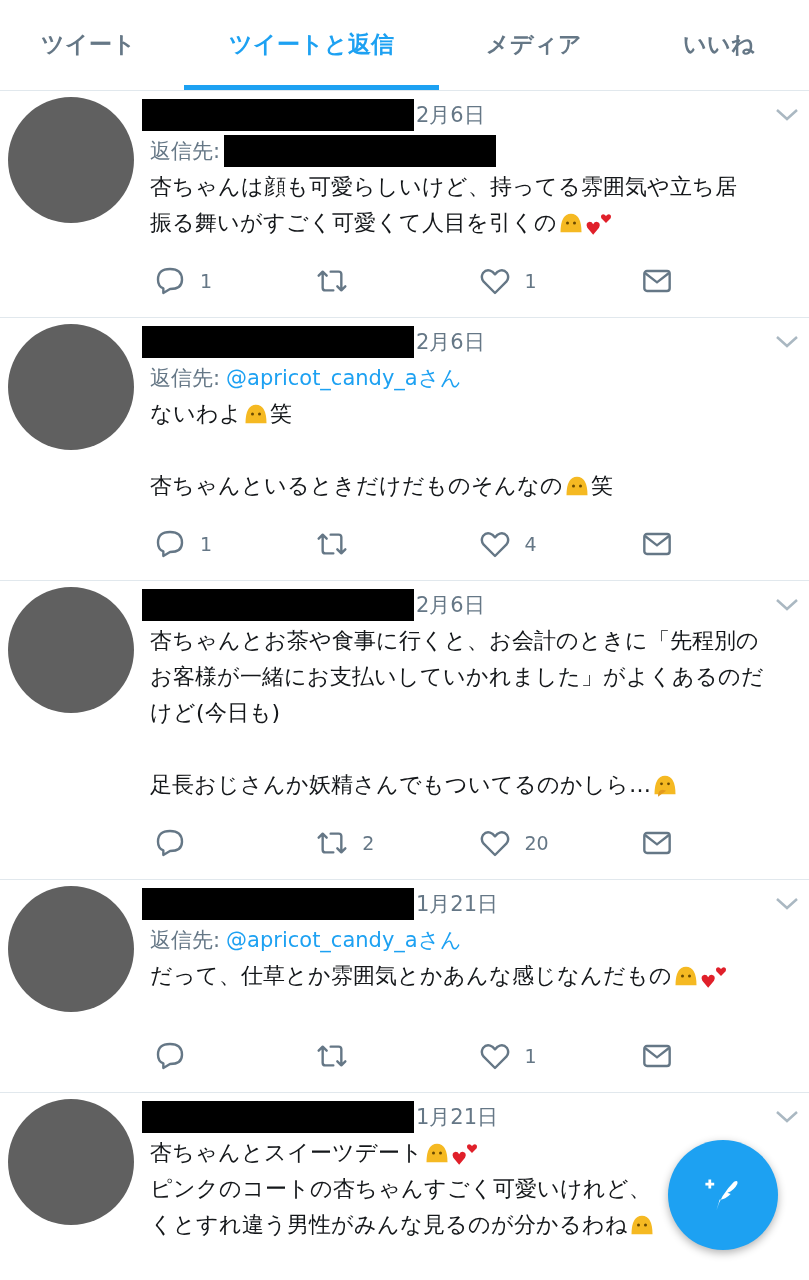  Describe the element at coordinates (534, 45) in the screenshot. I see `profile-tab: メディア` at that location.